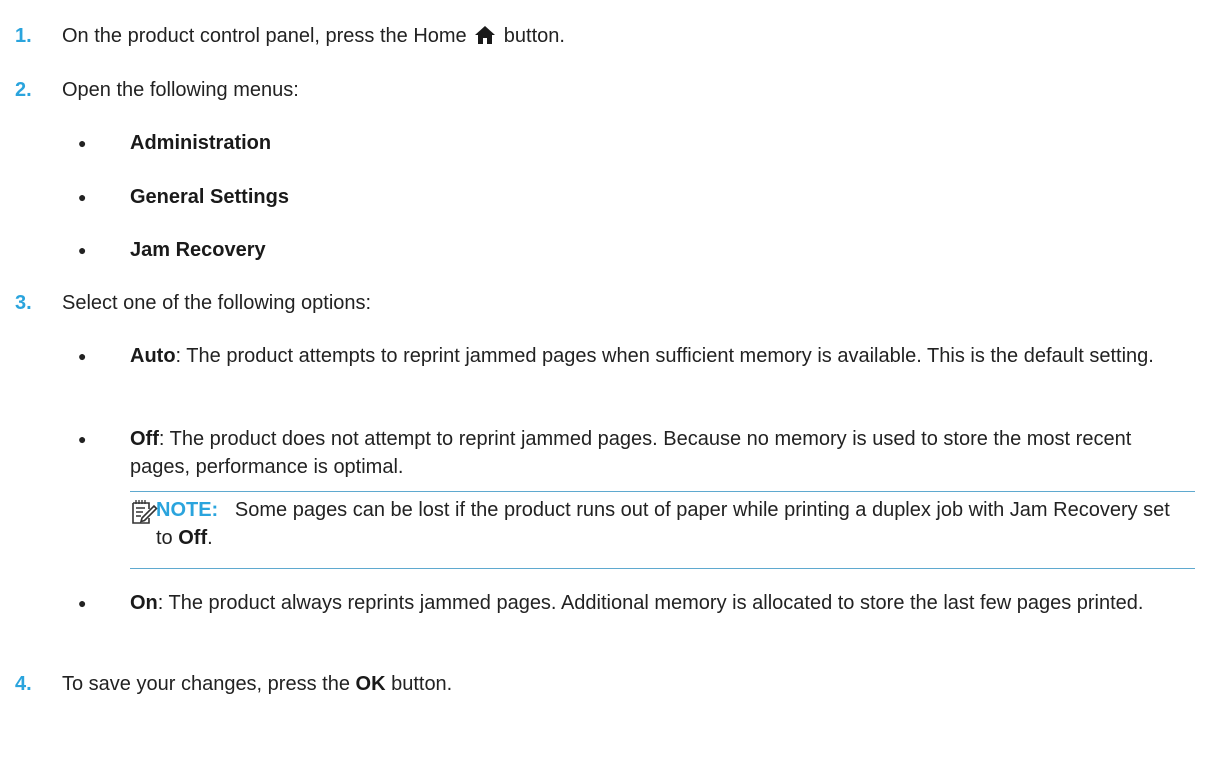 Image resolution: width=1209 pixels, height=768 pixels. What do you see at coordinates (485, 35) in the screenshot?
I see `home-icon` at bounding box center [485, 35].